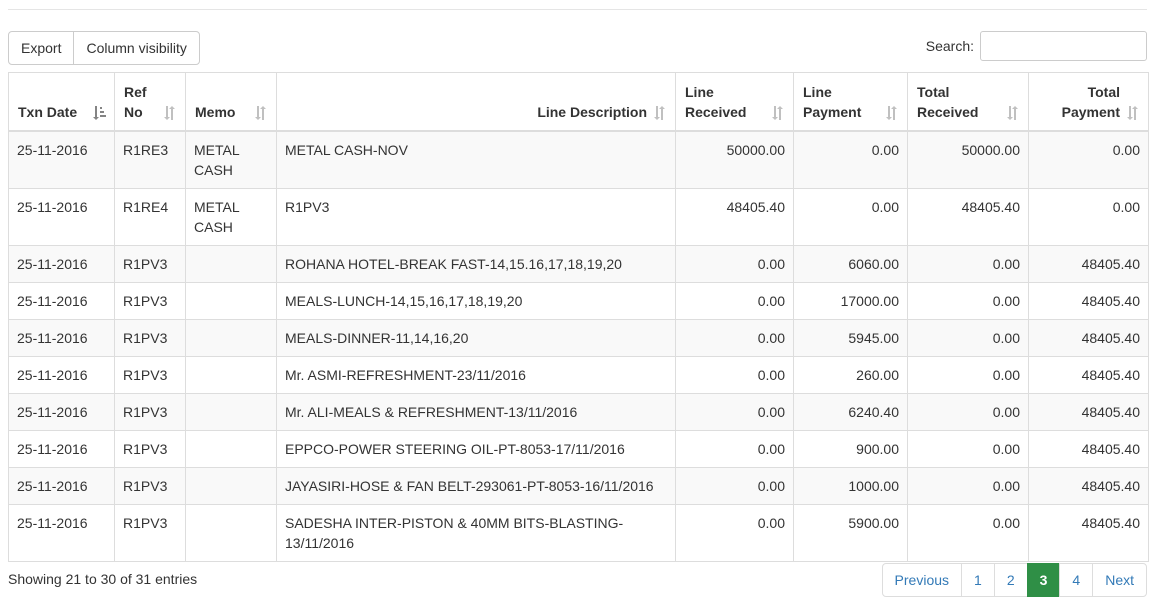 The image size is (1155, 604). I want to click on column-header-label: Ref No, so click(135, 101).